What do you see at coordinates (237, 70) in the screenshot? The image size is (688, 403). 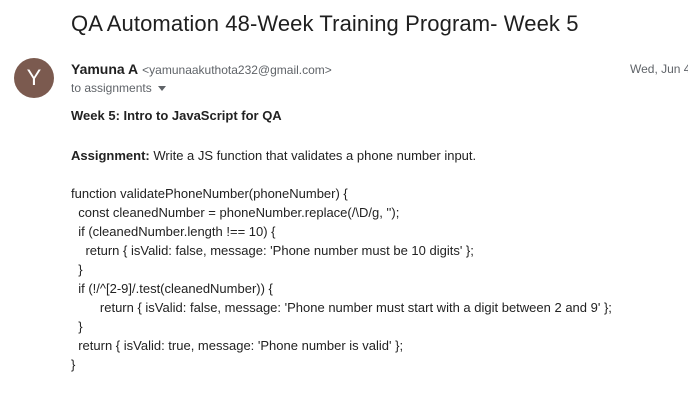 I see `sender-email: <yamunaakuthota232@gmail.com>` at bounding box center [237, 70].